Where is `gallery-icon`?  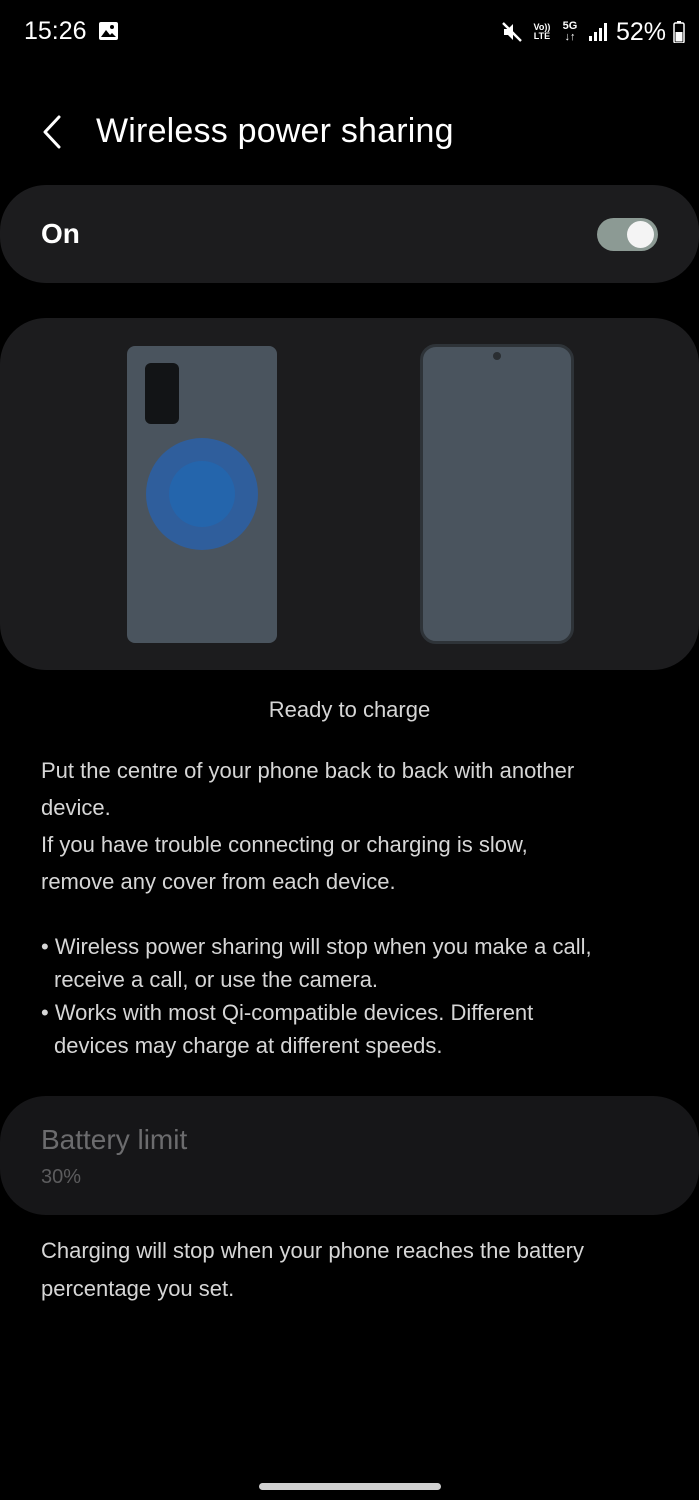
gallery-icon is located at coordinates (108, 31).